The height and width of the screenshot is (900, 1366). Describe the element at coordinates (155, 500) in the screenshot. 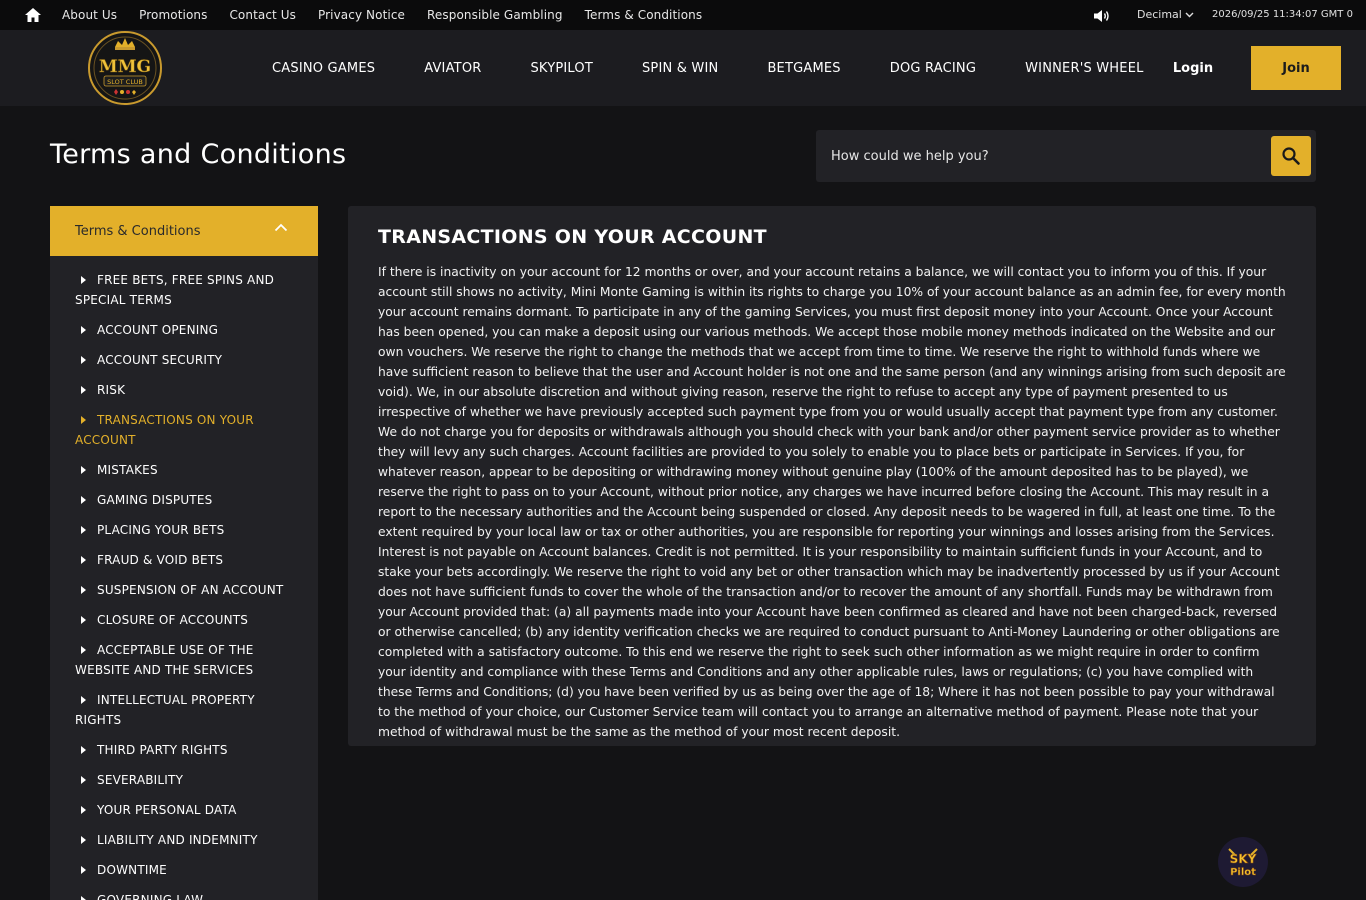

I see `sidebar-item-label: GAMING DISPUTES` at that location.